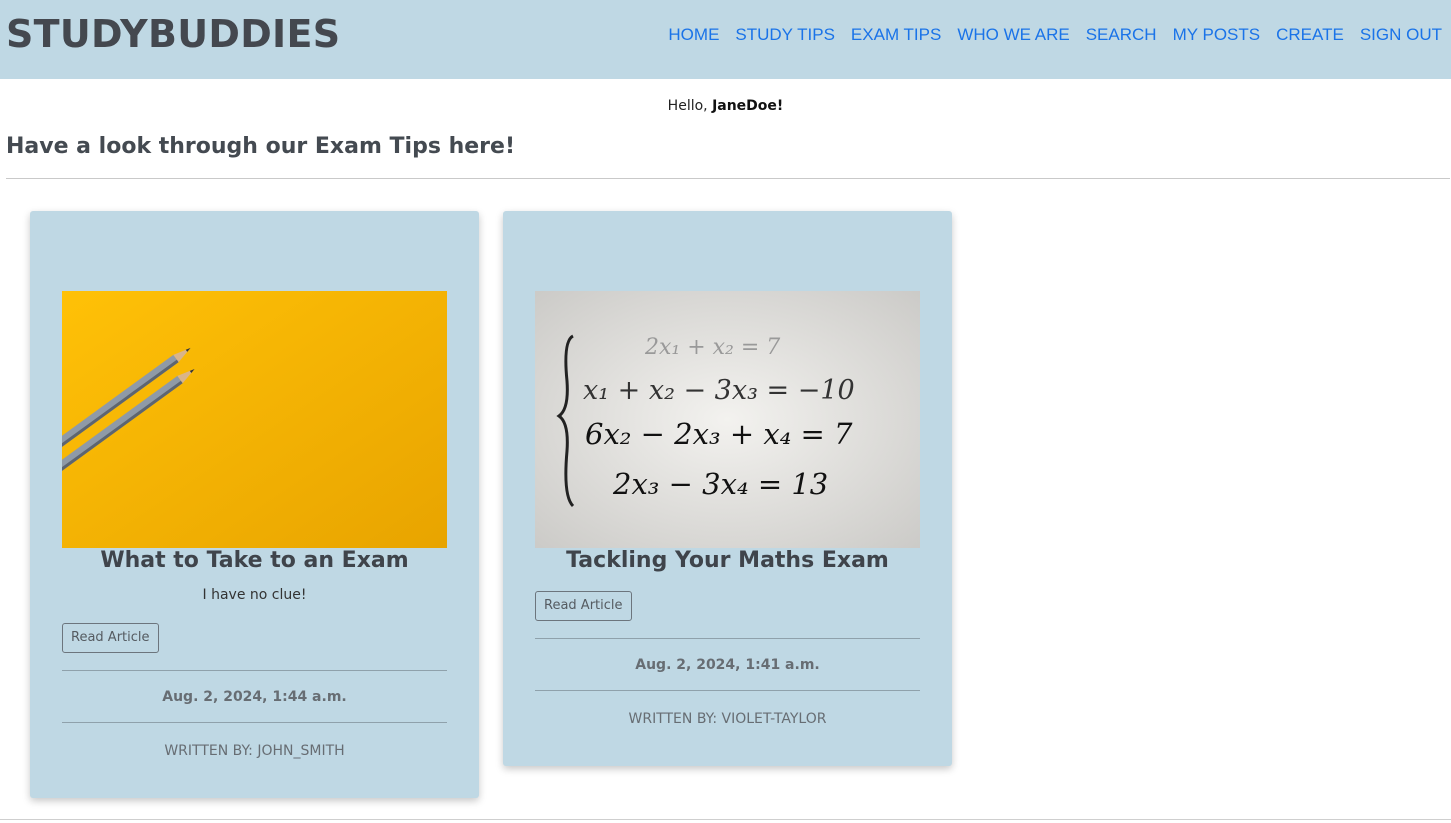 The width and height of the screenshot is (1451, 823). What do you see at coordinates (748, 106) in the screenshot?
I see `greeting-username: JaneDoe!` at bounding box center [748, 106].